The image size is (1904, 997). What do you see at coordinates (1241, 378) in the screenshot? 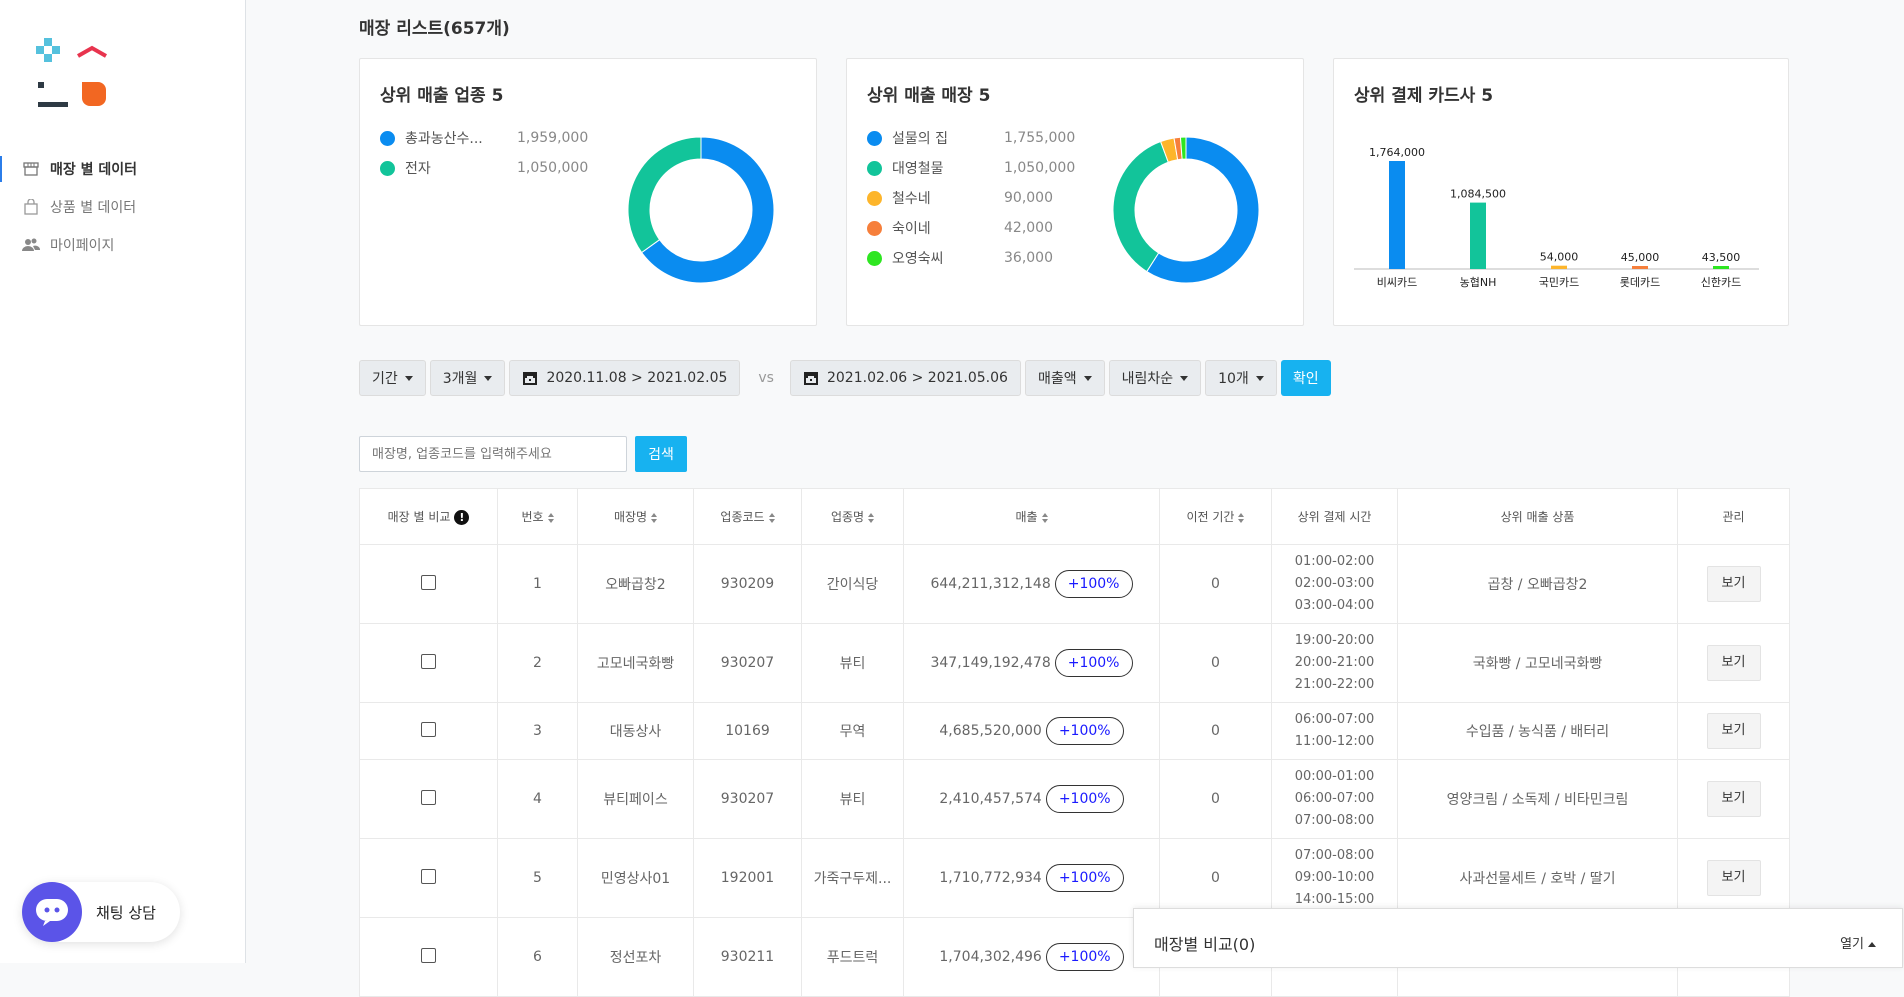
I see `count-dropdown: 10개` at bounding box center [1241, 378].